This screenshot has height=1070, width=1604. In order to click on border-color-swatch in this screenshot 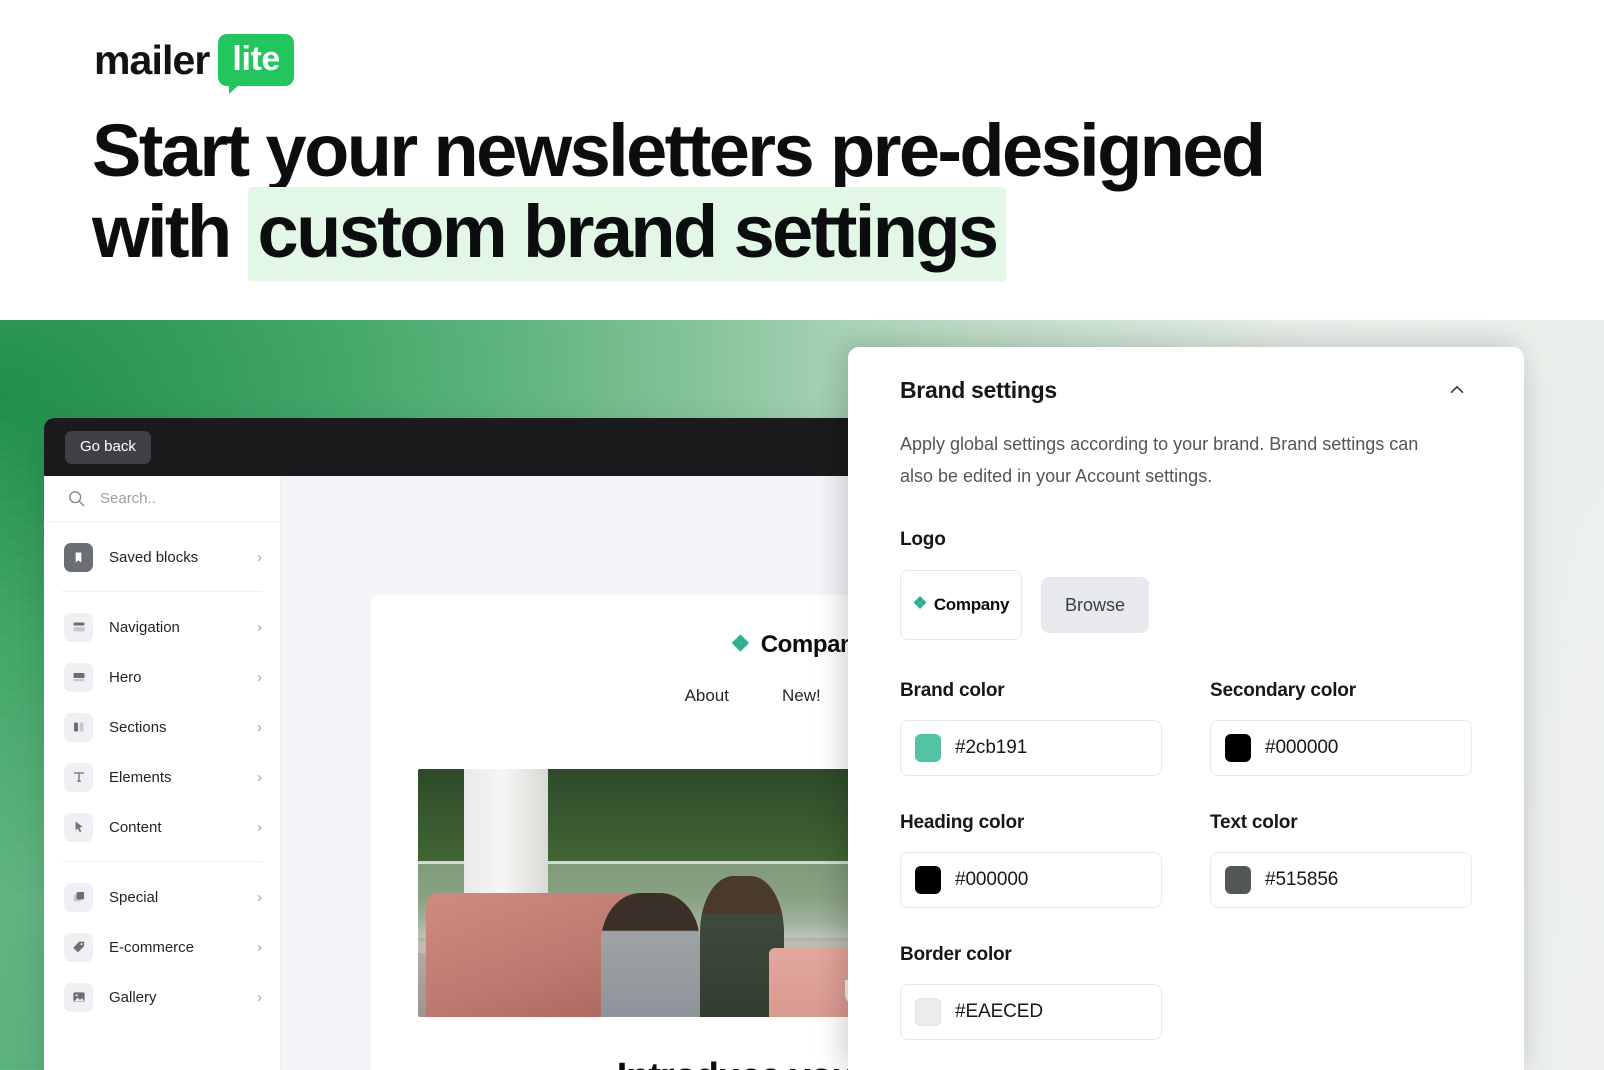, I will do `click(928, 1012)`.